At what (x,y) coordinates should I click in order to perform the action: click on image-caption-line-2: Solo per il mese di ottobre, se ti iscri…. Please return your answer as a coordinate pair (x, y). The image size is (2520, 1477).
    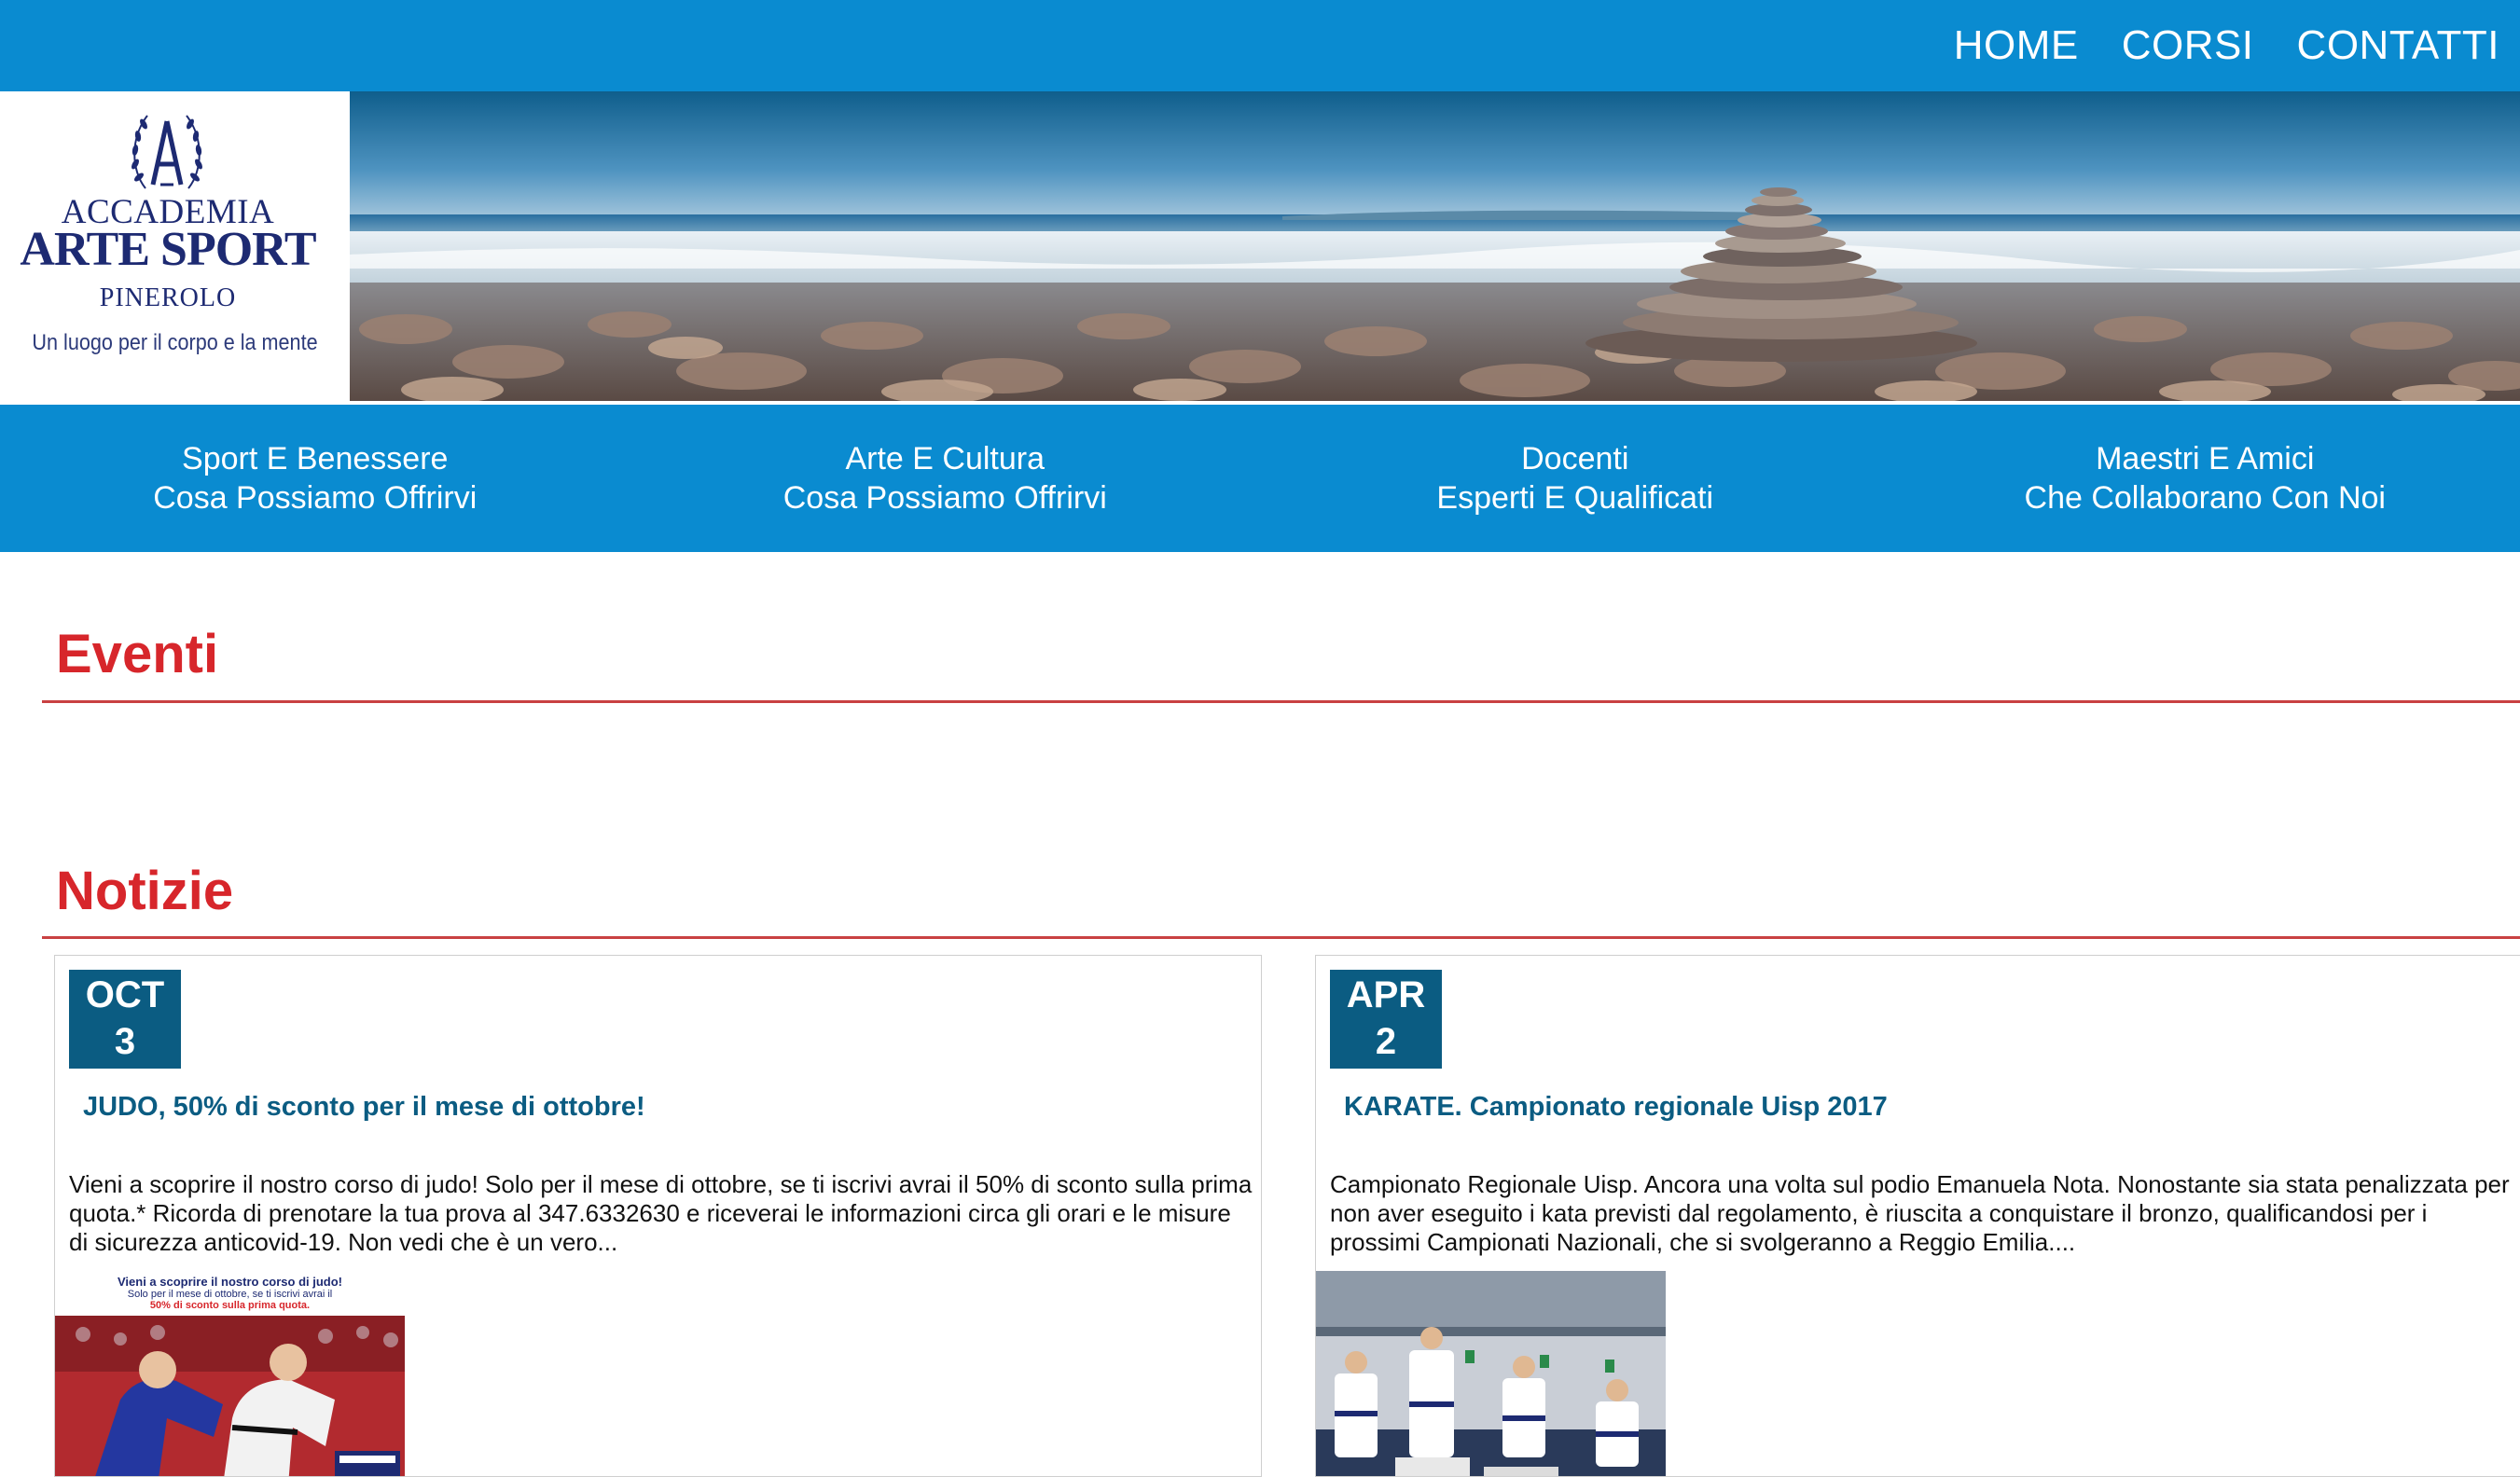
    Looking at the image, I should click on (230, 1294).